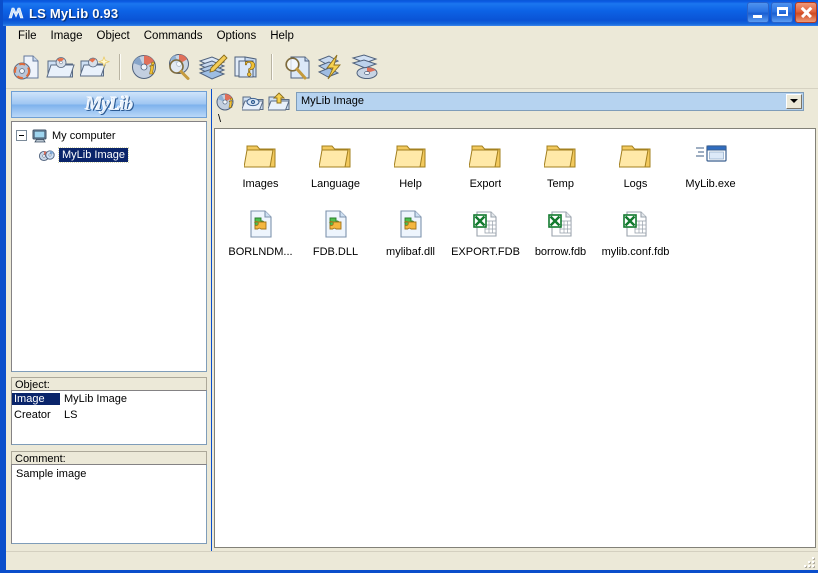 The image size is (818, 573). I want to click on location-combobox: MyLib Image, so click(550, 101).